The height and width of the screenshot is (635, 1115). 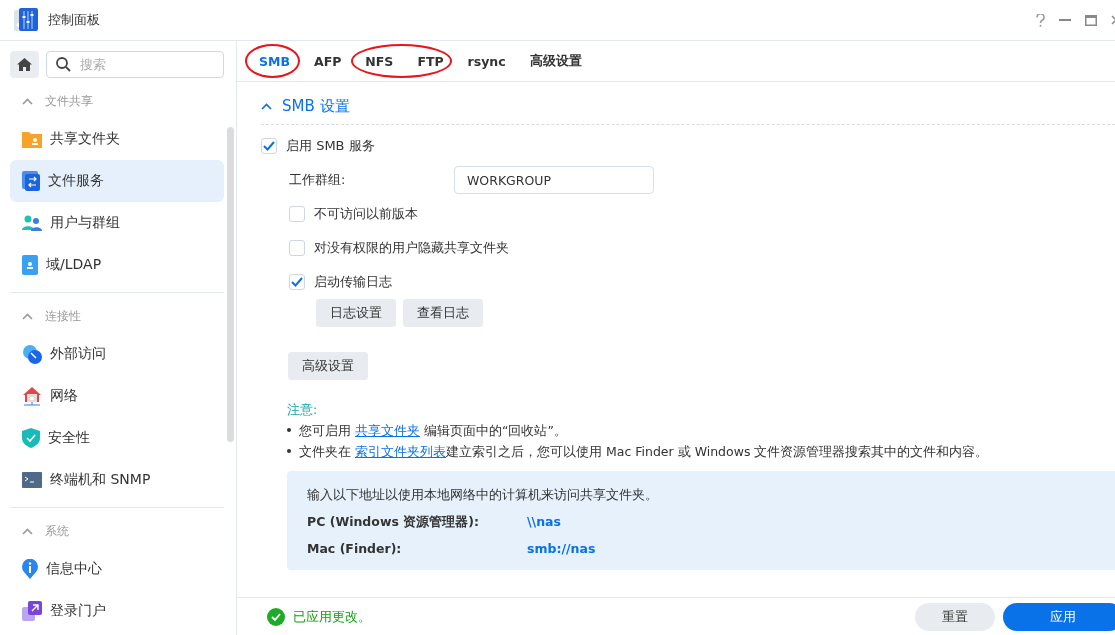 I want to click on tab: 高级设置, so click(x=555, y=61).